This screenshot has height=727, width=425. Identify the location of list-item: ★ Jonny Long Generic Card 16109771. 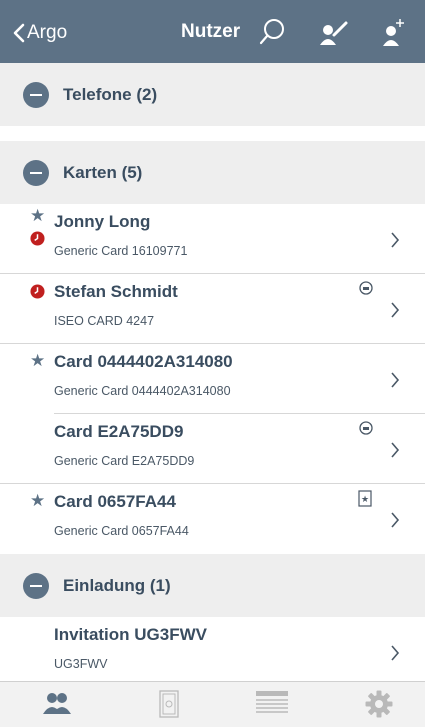
(212, 239).